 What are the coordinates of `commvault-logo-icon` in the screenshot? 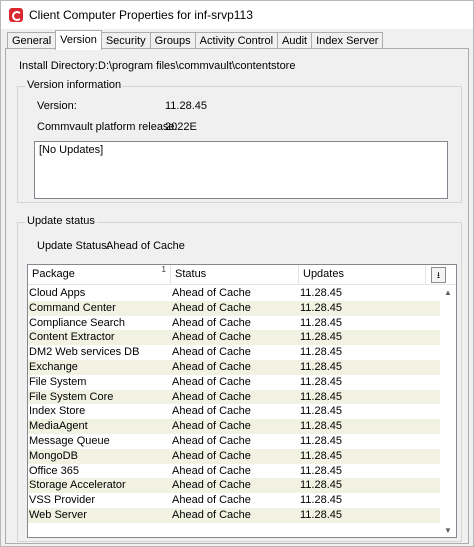 It's located at (16, 15).